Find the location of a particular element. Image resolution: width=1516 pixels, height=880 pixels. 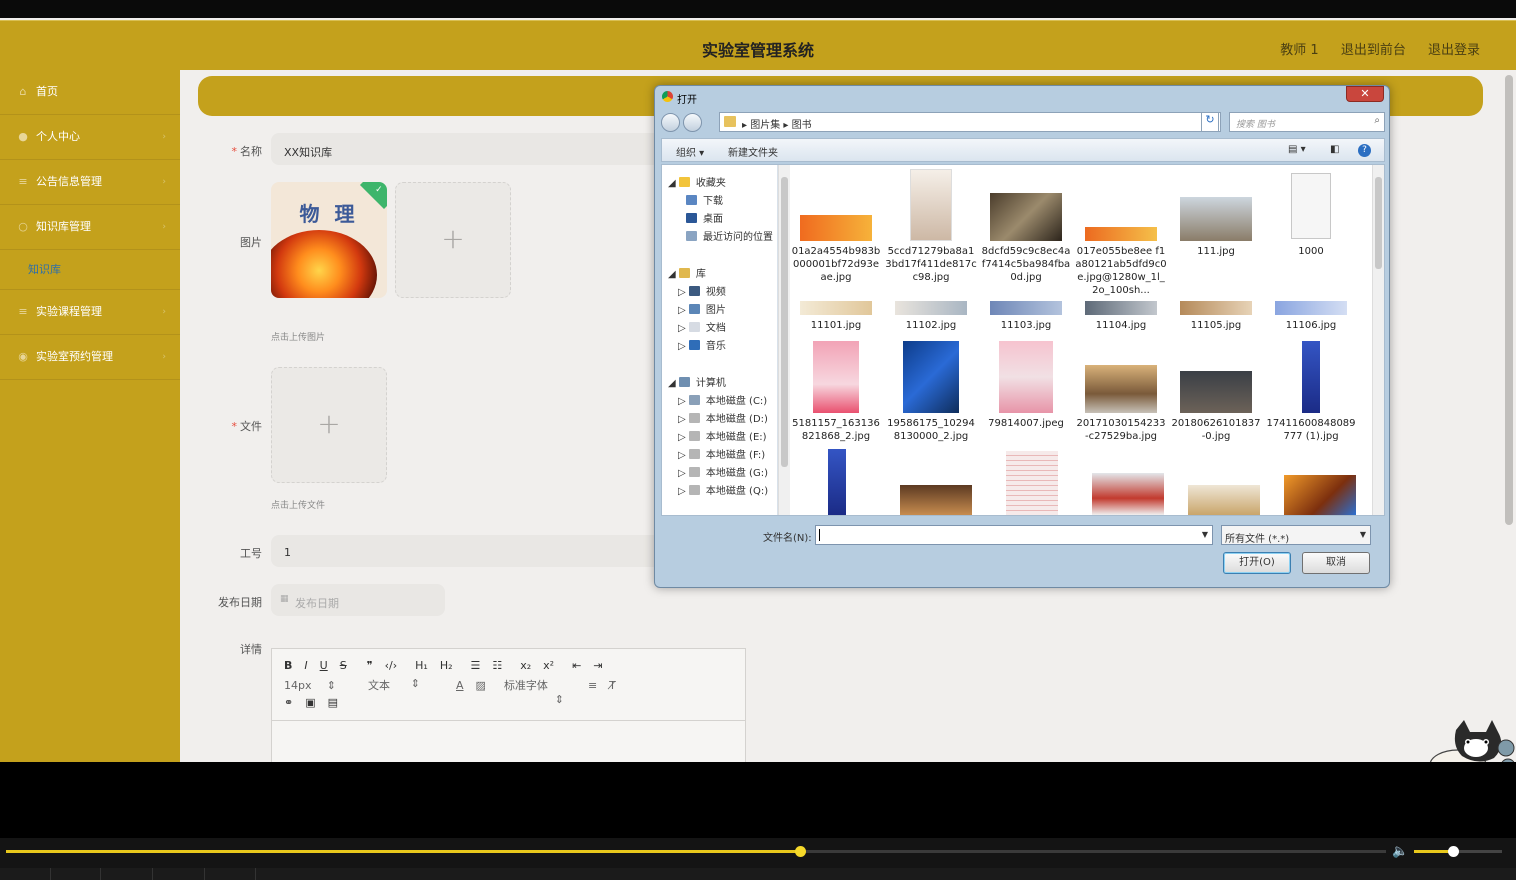

dropdown-arrow-icon: ▼ is located at coordinates (1205, 534).